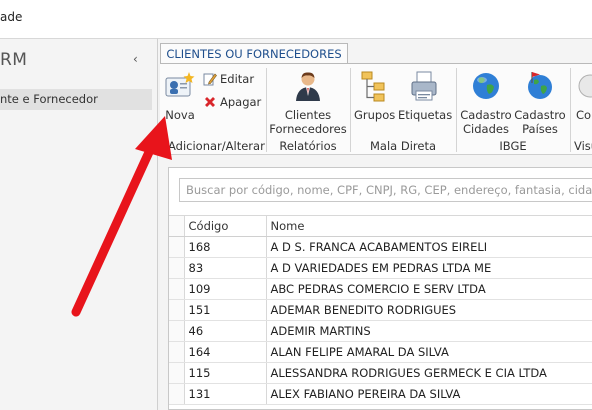 The height and width of the screenshot is (410, 592). I want to click on cell-name: A D VARIEDADES EM PEDRAS LTDA ME, so click(429, 268).